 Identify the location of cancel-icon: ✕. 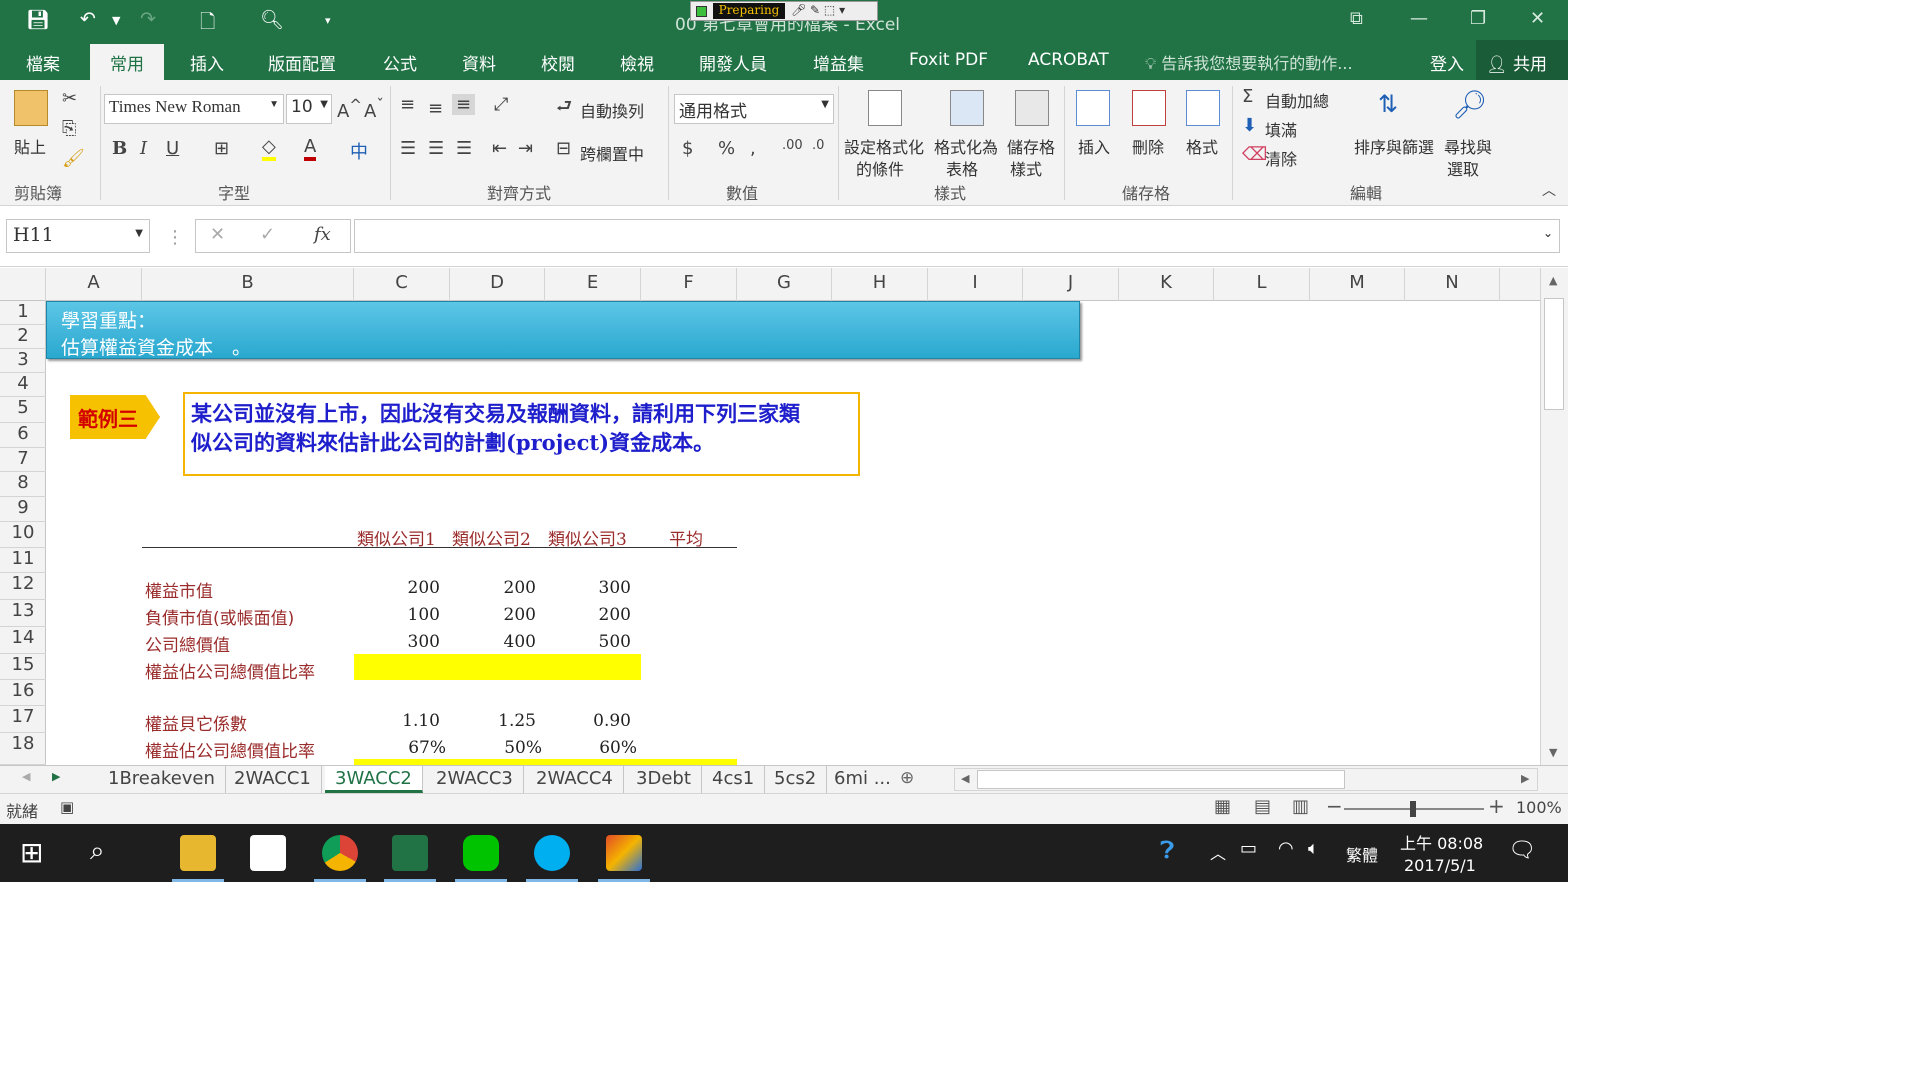
(217, 234).